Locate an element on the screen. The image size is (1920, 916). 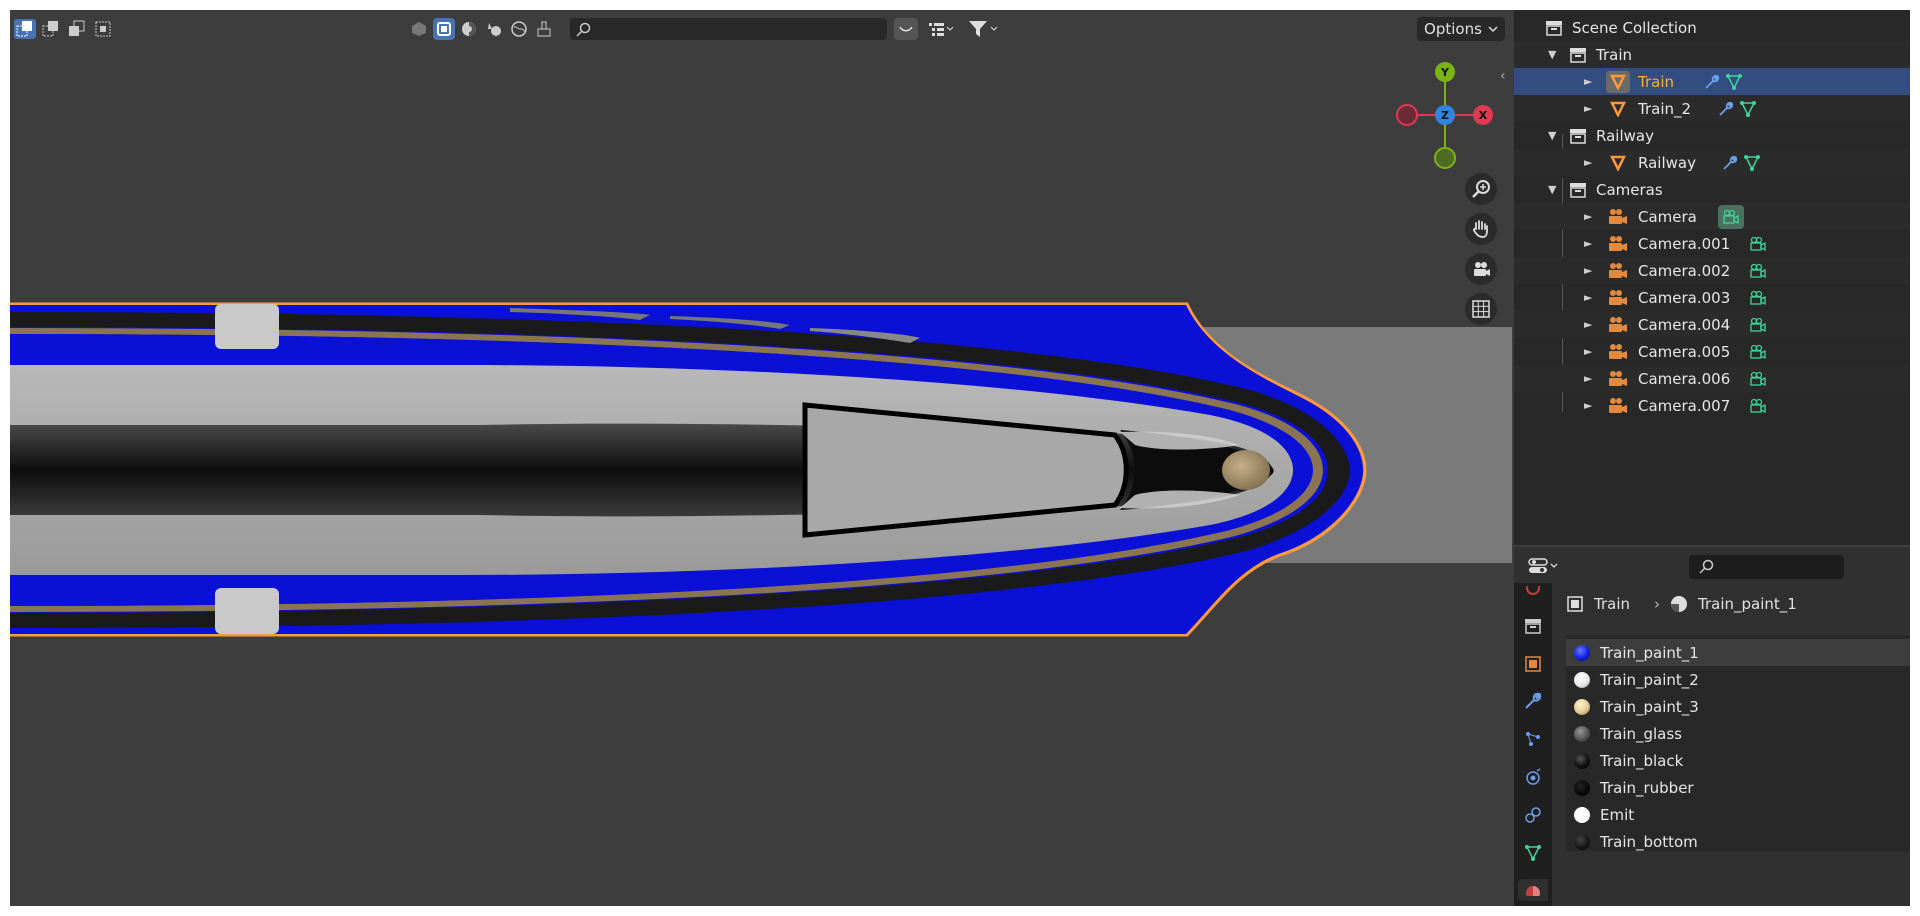
material-slot-label: Train_rubber is located at coordinates (1647, 787).